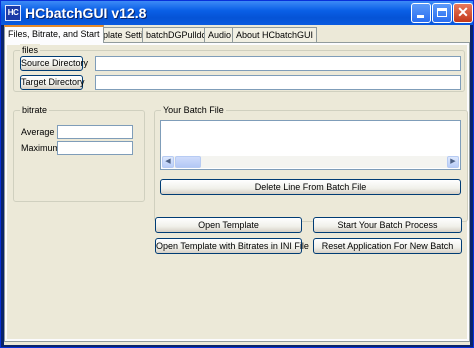  Describe the element at coordinates (310, 187) in the screenshot. I see `delete-line-button: Delete Line From Batch File` at that location.